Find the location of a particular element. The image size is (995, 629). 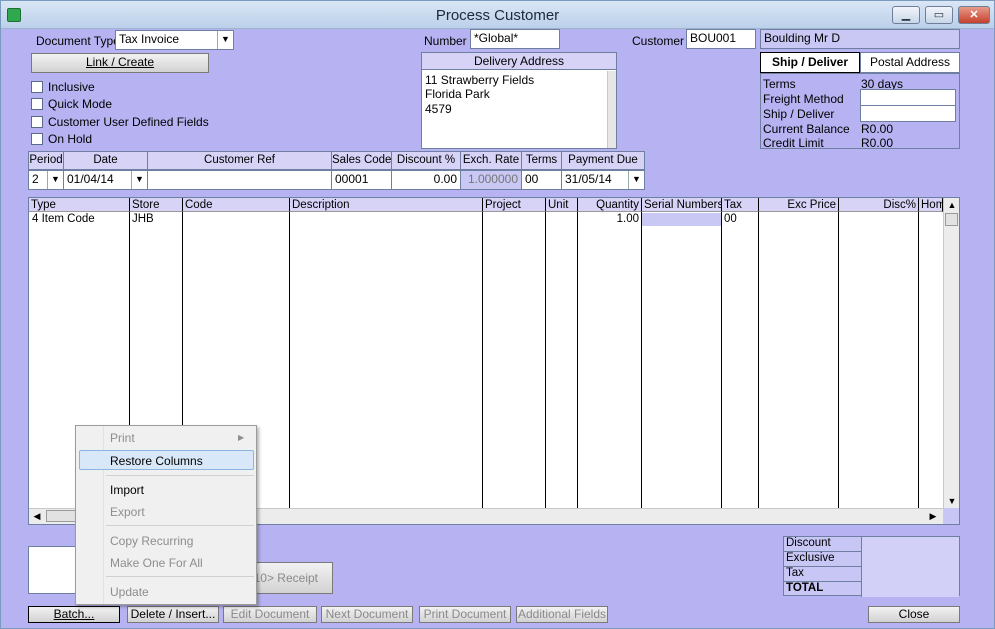

scroll-right-icon: ▶ is located at coordinates (933, 516).